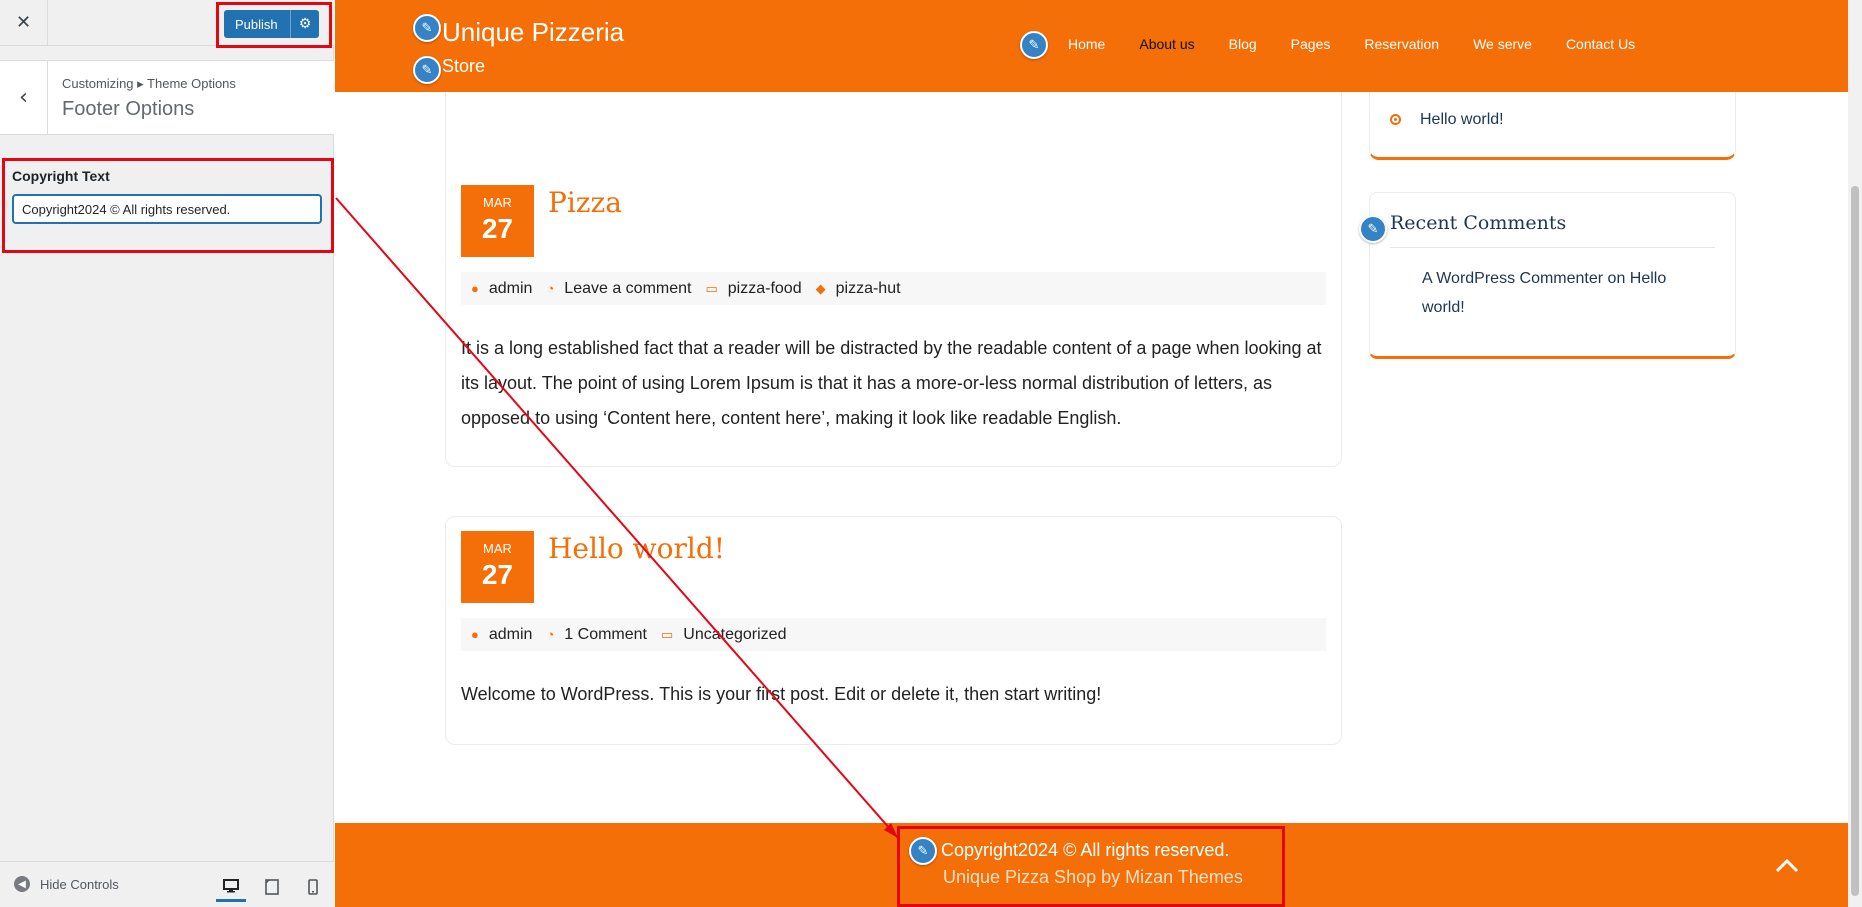 Image resolution: width=1862 pixels, height=907 pixels. I want to click on scrollbar-thumb, so click(1855, 541).